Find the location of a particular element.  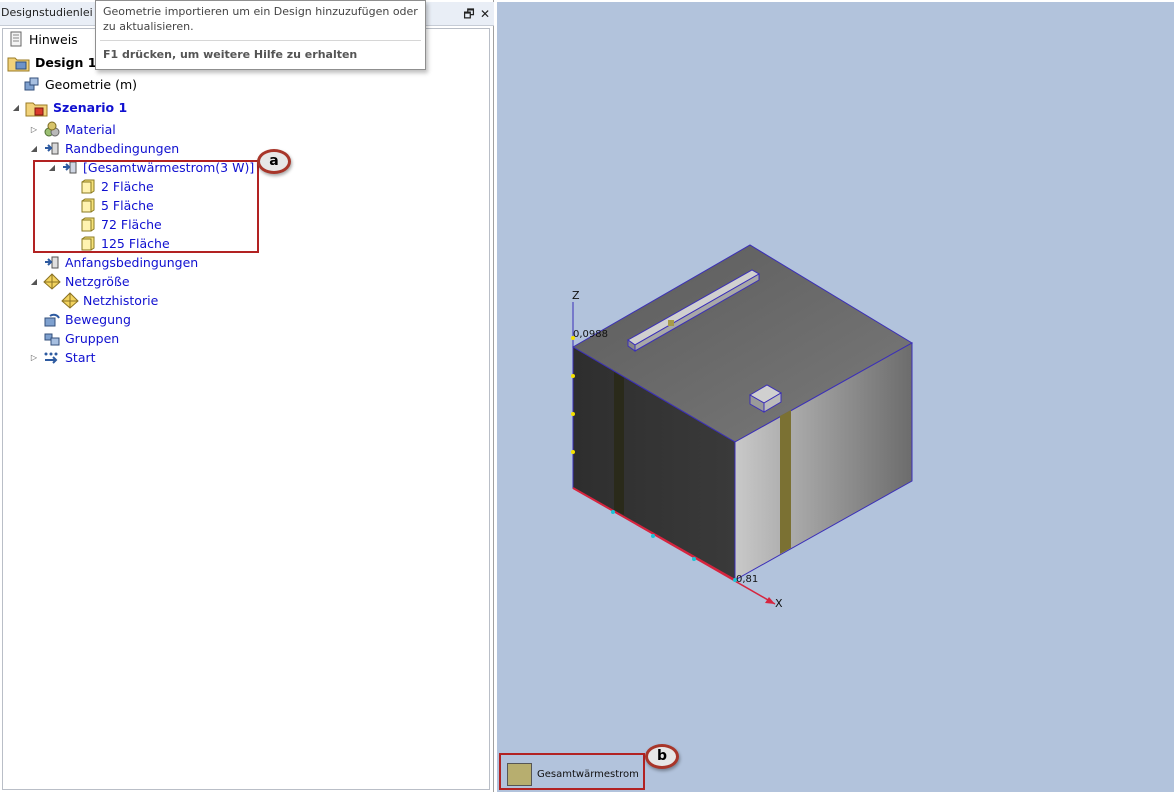

scenario-folder-icon is located at coordinates (37, 108).